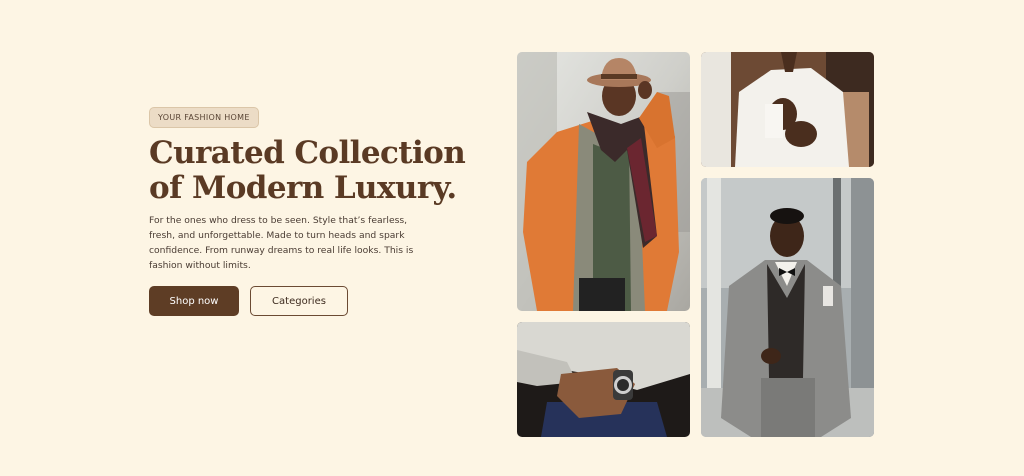  What do you see at coordinates (303, 188) in the screenshot?
I see `hero-title-line-2: of Modern Luxury.` at bounding box center [303, 188].